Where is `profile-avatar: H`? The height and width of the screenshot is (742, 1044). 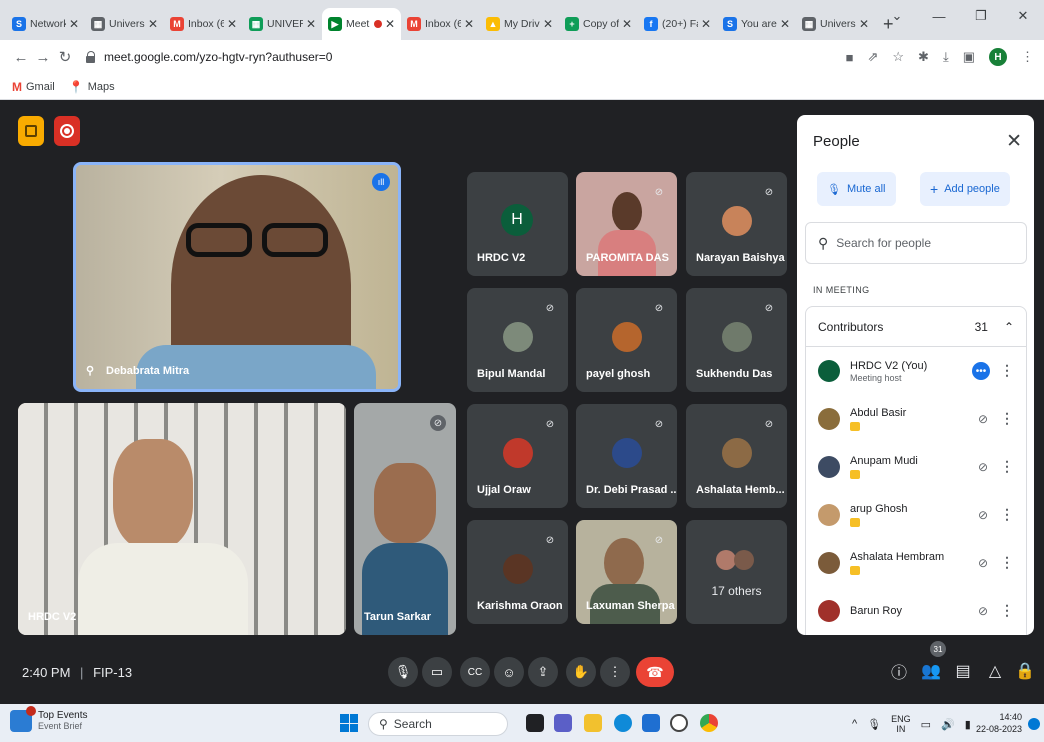
profile-avatar: H is located at coordinates (998, 57).